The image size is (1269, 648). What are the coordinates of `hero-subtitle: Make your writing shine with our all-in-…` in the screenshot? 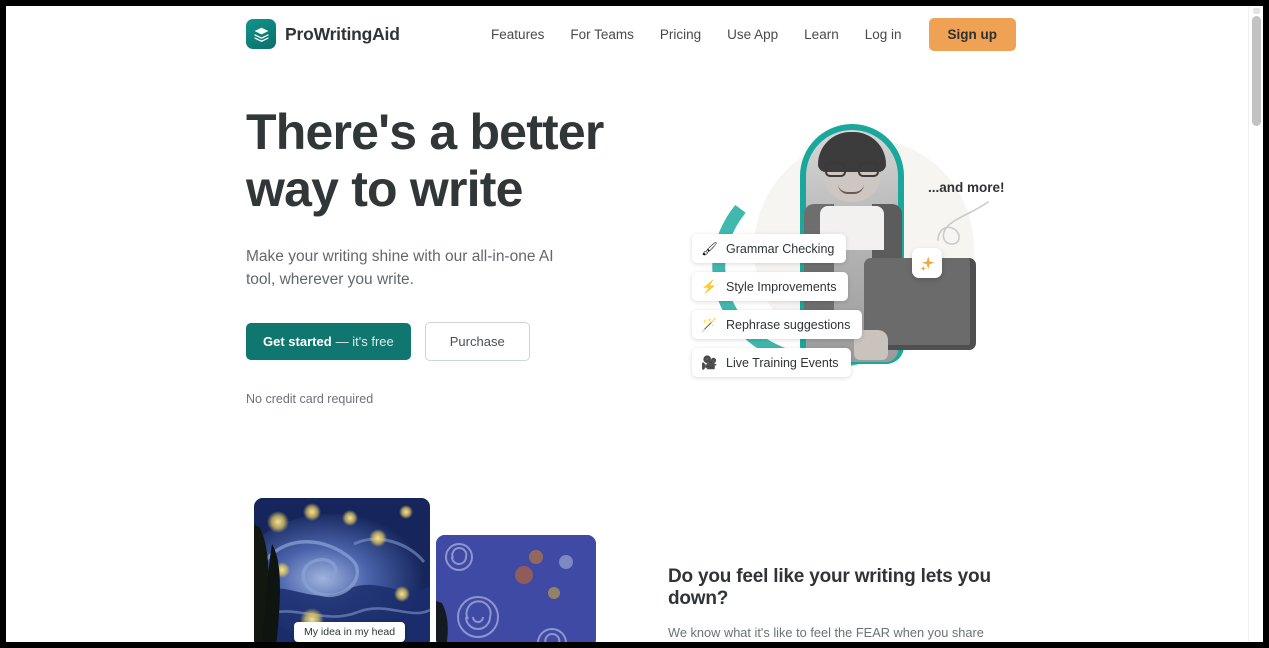 It's located at (400, 268).